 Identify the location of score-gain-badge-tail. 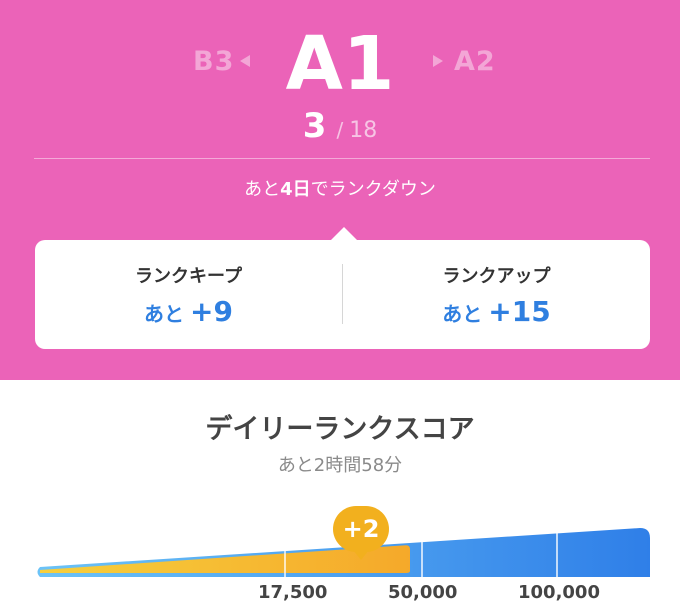
(361, 555).